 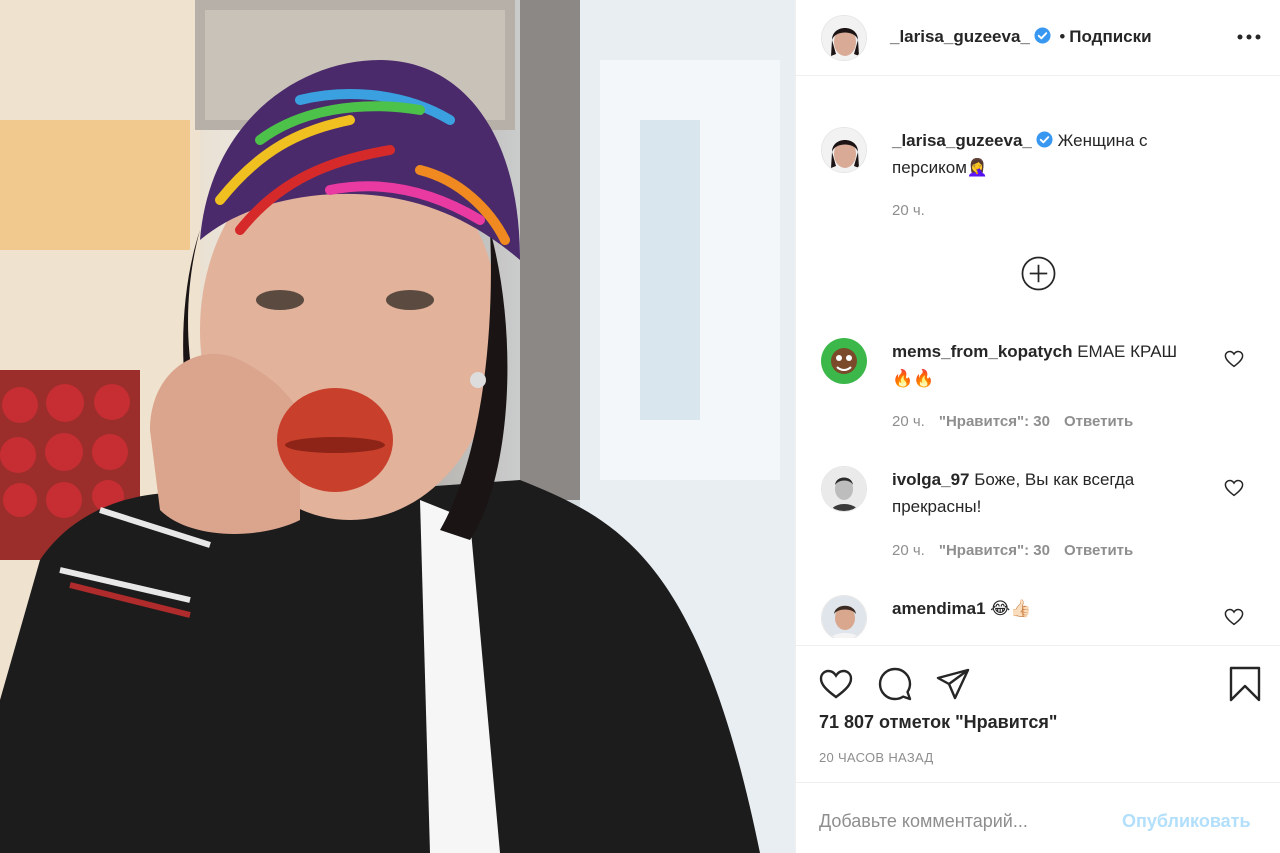 What do you see at coordinates (1127, 351) in the screenshot?
I see `comment-body: ЕМАЕ КРАШ` at bounding box center [1127, 351].